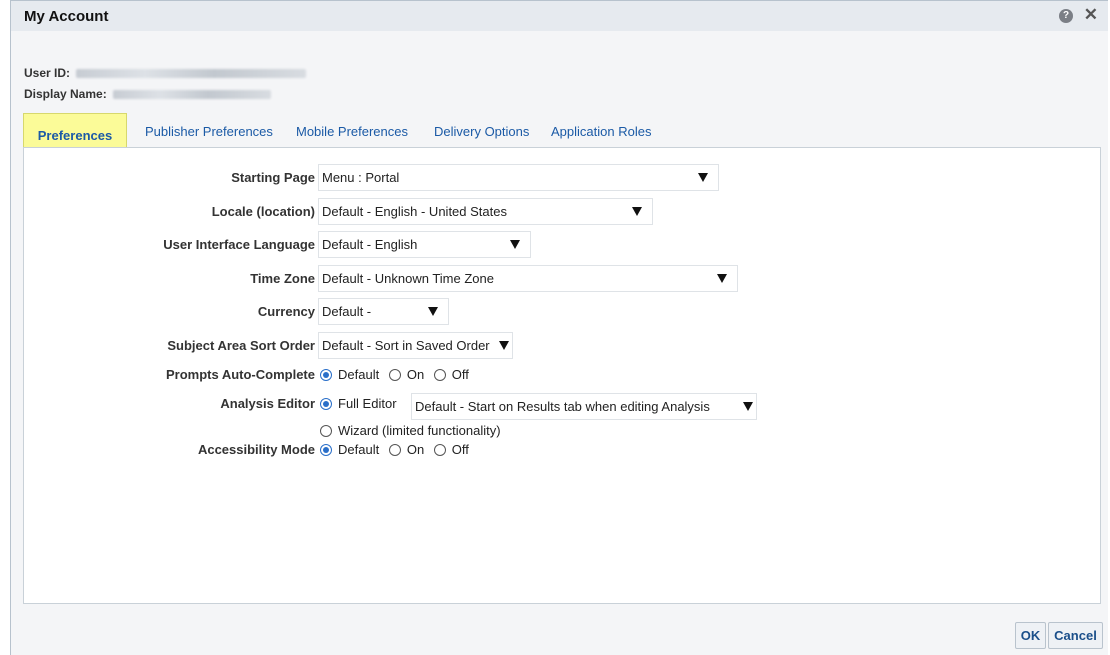  I want to click on user-id-line: User ID:, so click(165, 73).